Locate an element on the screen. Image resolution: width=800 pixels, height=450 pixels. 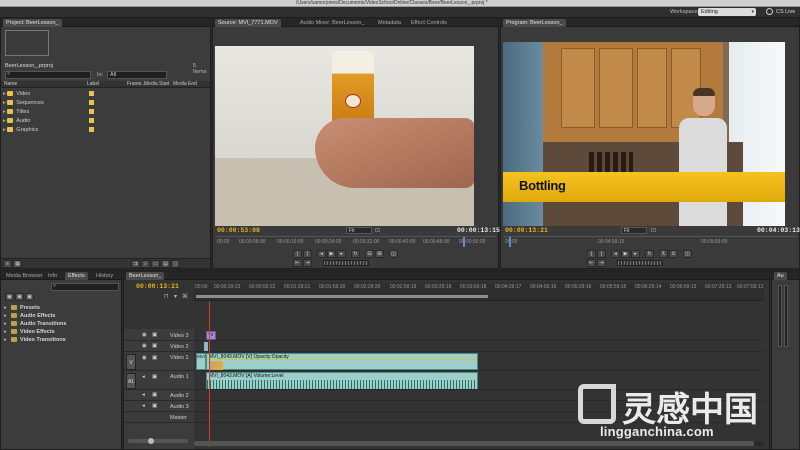
clip-v1-small: MVI is located at coordinates (201, 361).